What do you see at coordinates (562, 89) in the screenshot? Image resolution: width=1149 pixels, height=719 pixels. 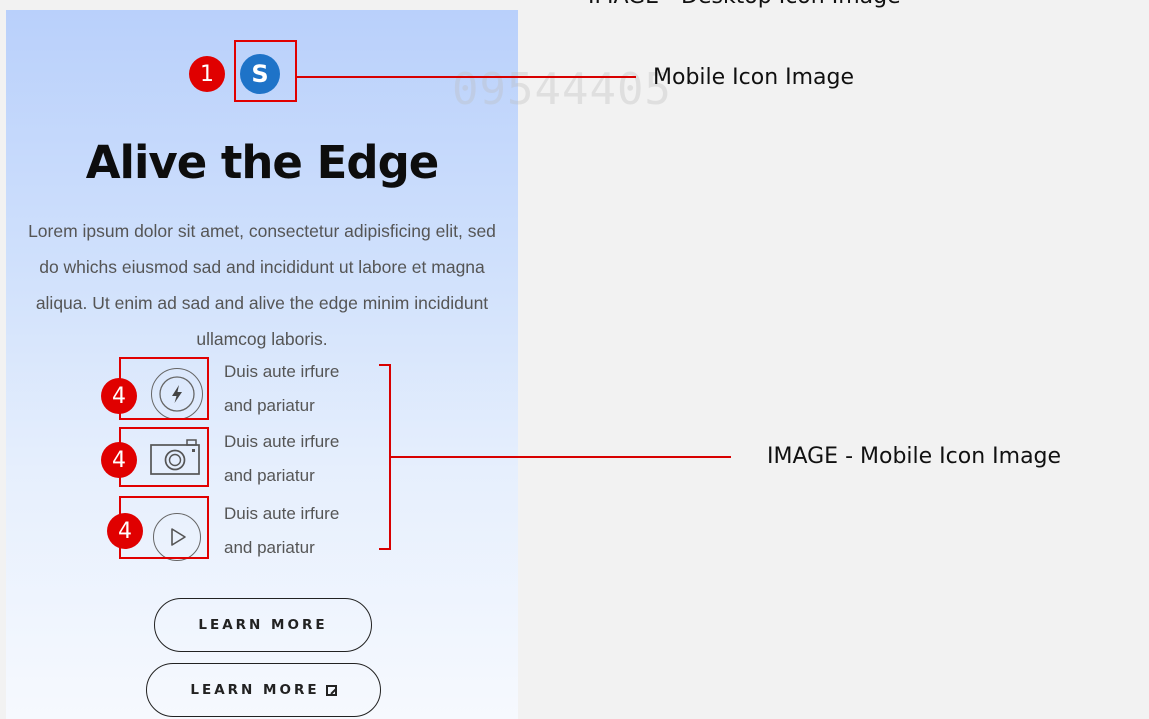 I see `watermark: 09544405` at bounding box center [562, 89].